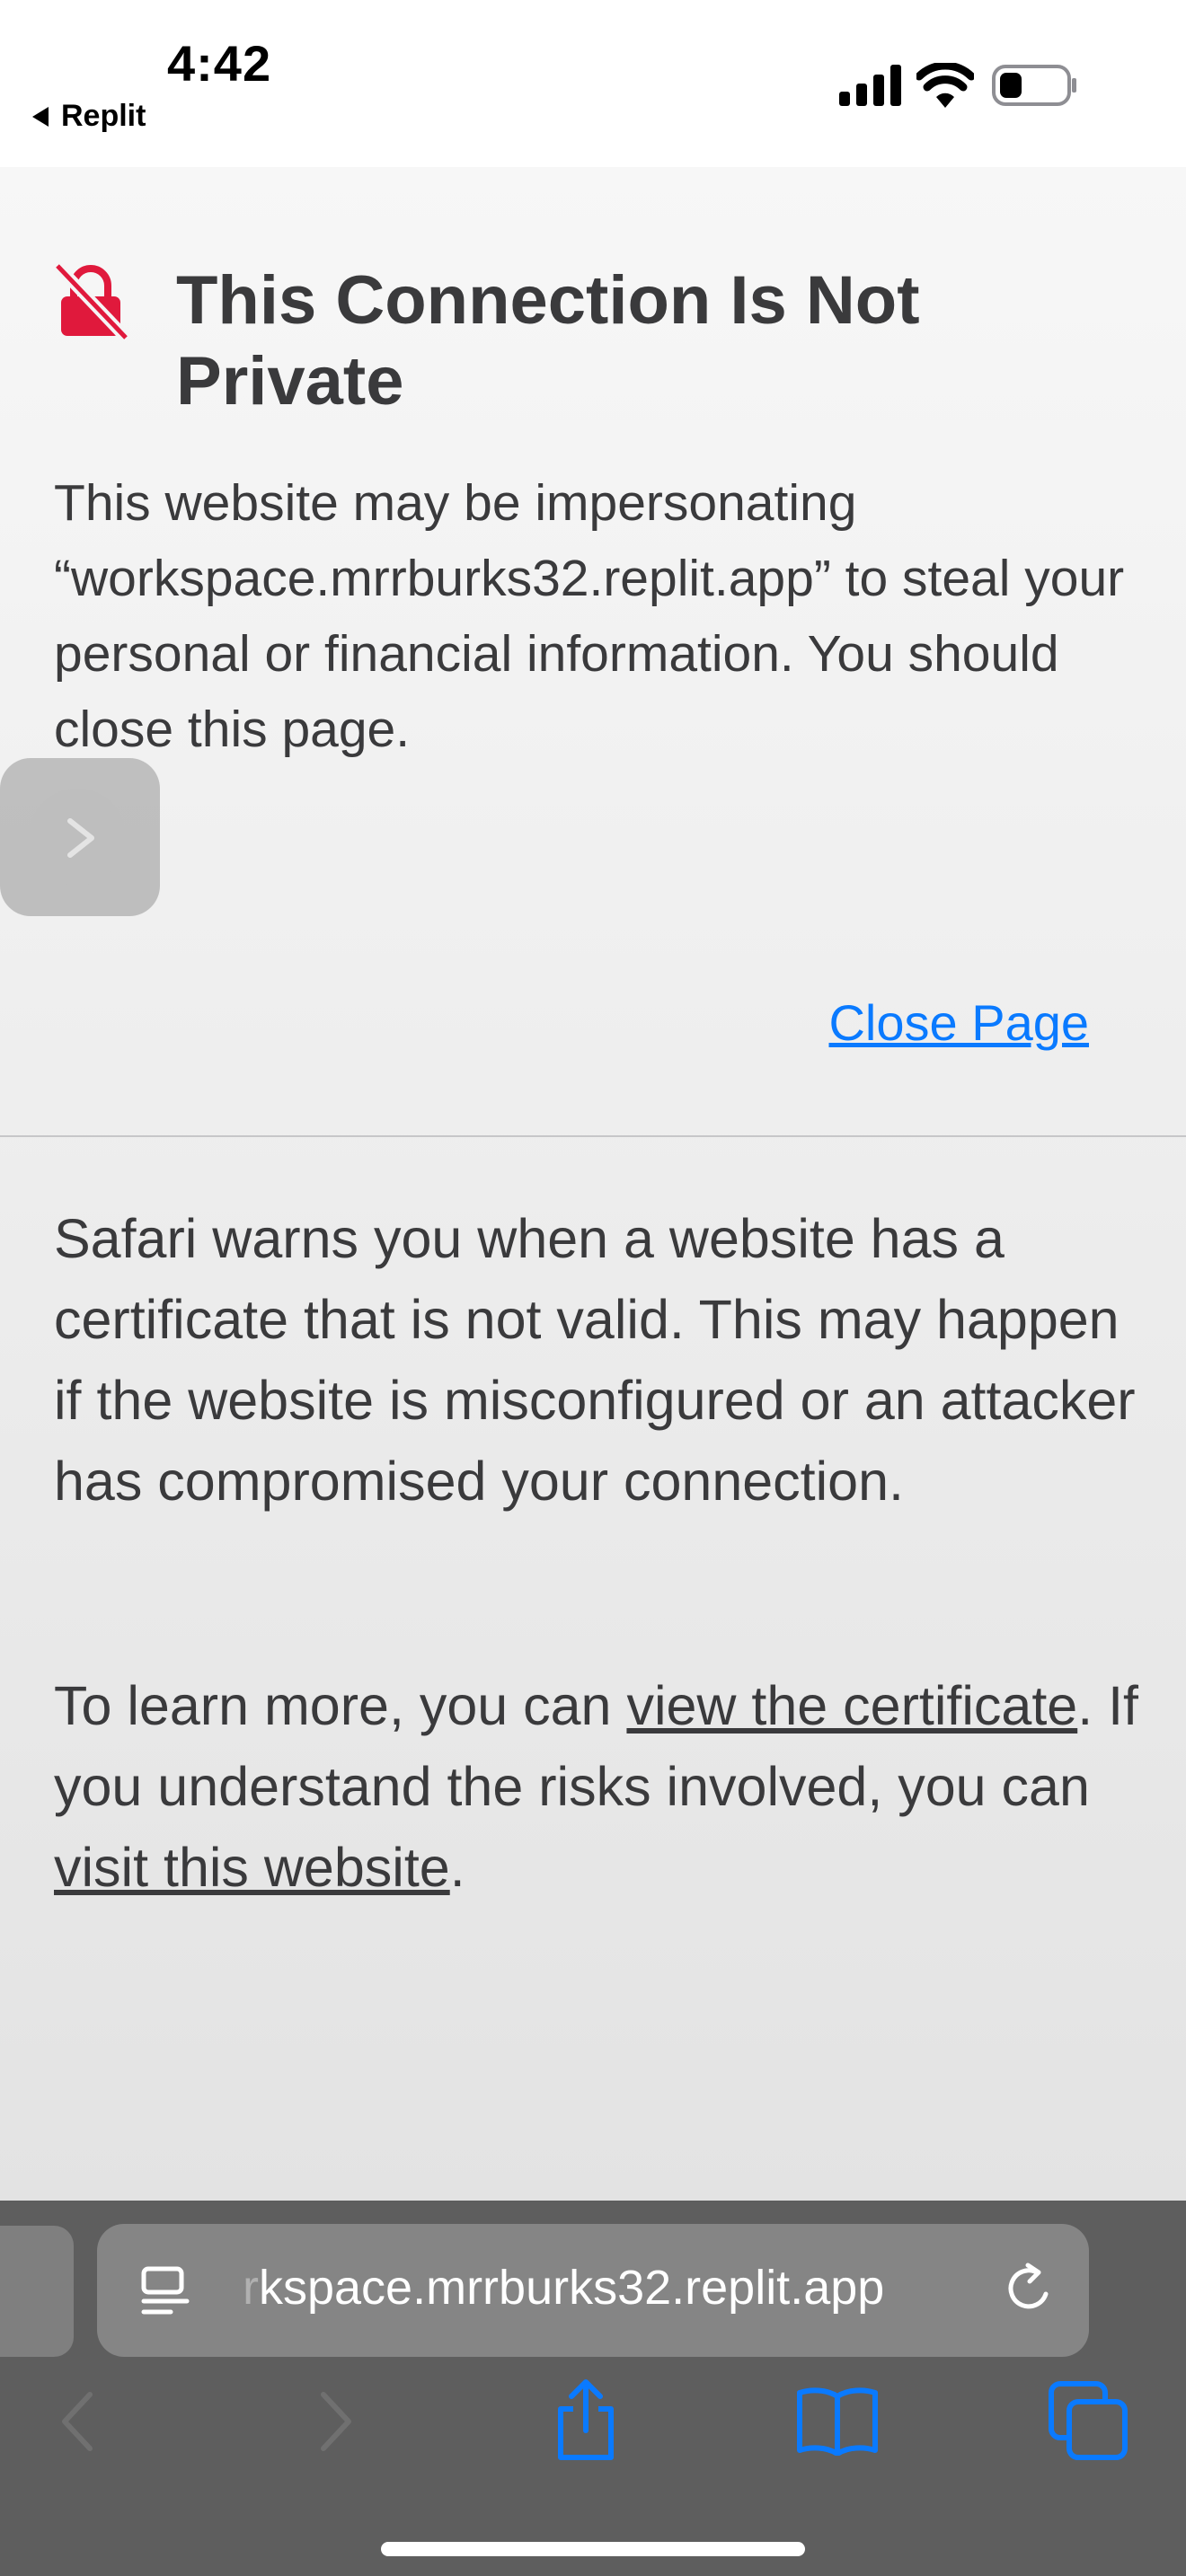 The width and height of the screenshot is (1186, 2576). What do you see at coordinates (945, 85) in the screenshot?
I see `wifi-icon` at bounding box center [945, 85].